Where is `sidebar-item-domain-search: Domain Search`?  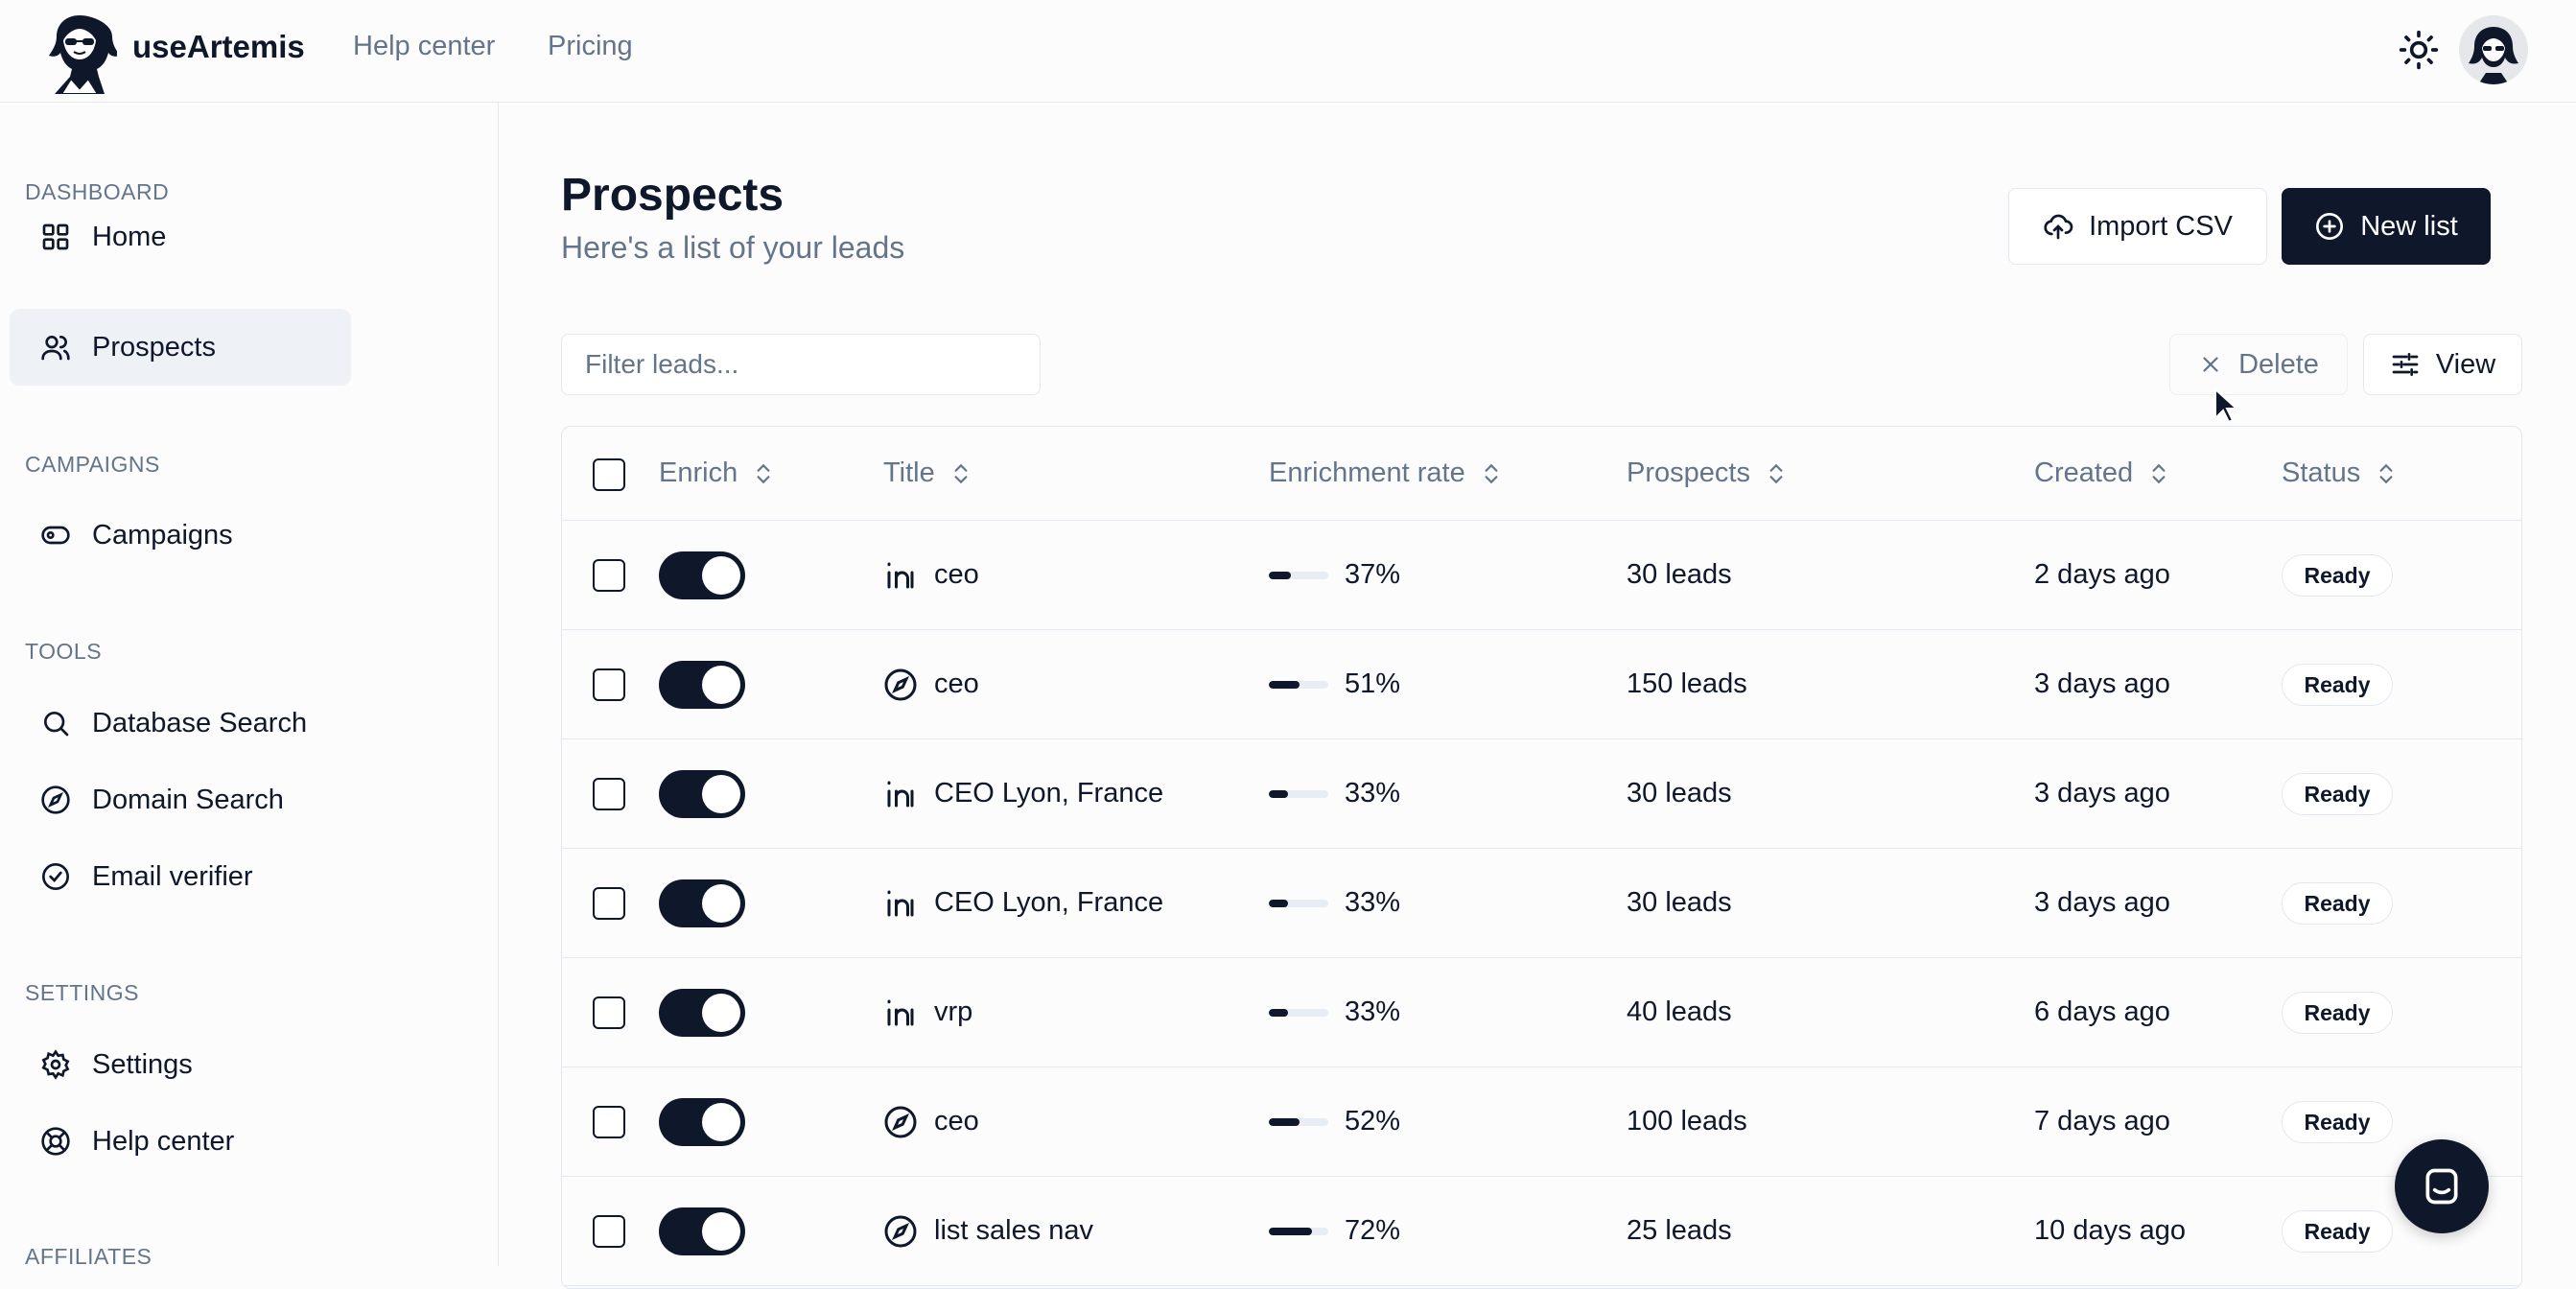 sidebar-item-domain-search: Domain Search is located at coordinates (180, 800).